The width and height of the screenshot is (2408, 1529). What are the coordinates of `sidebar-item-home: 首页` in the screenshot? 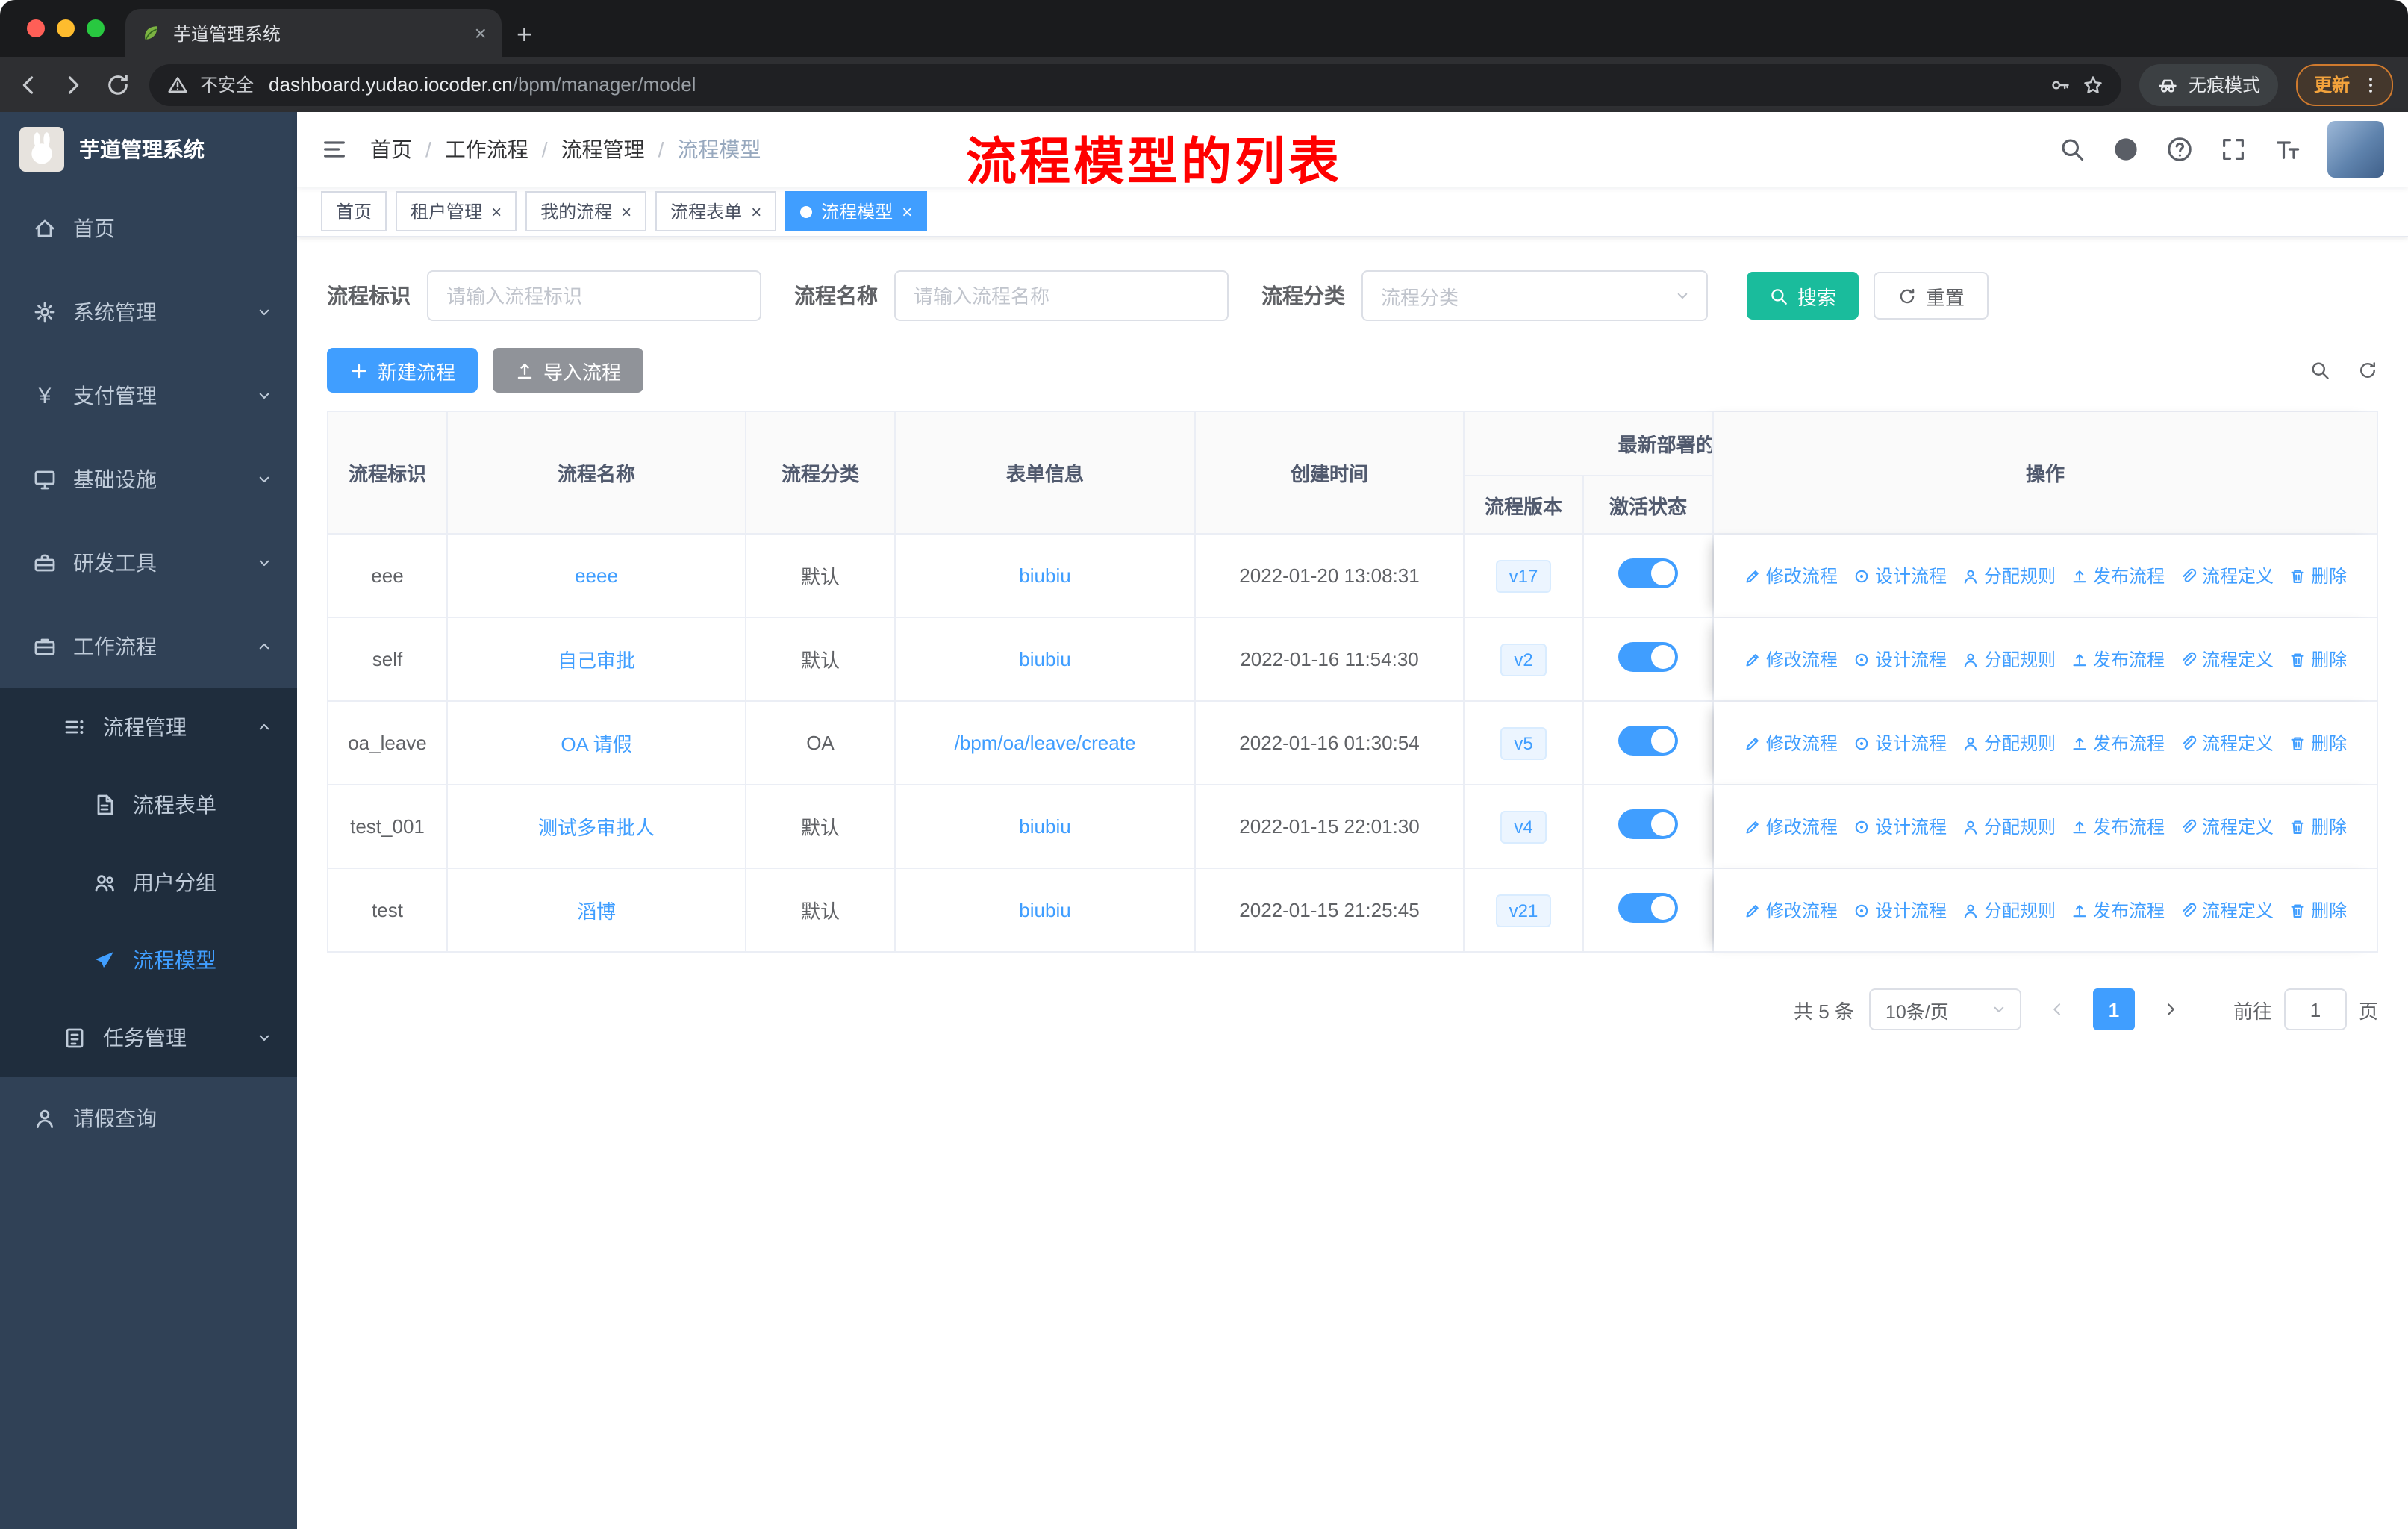 It's located at (148, 229).